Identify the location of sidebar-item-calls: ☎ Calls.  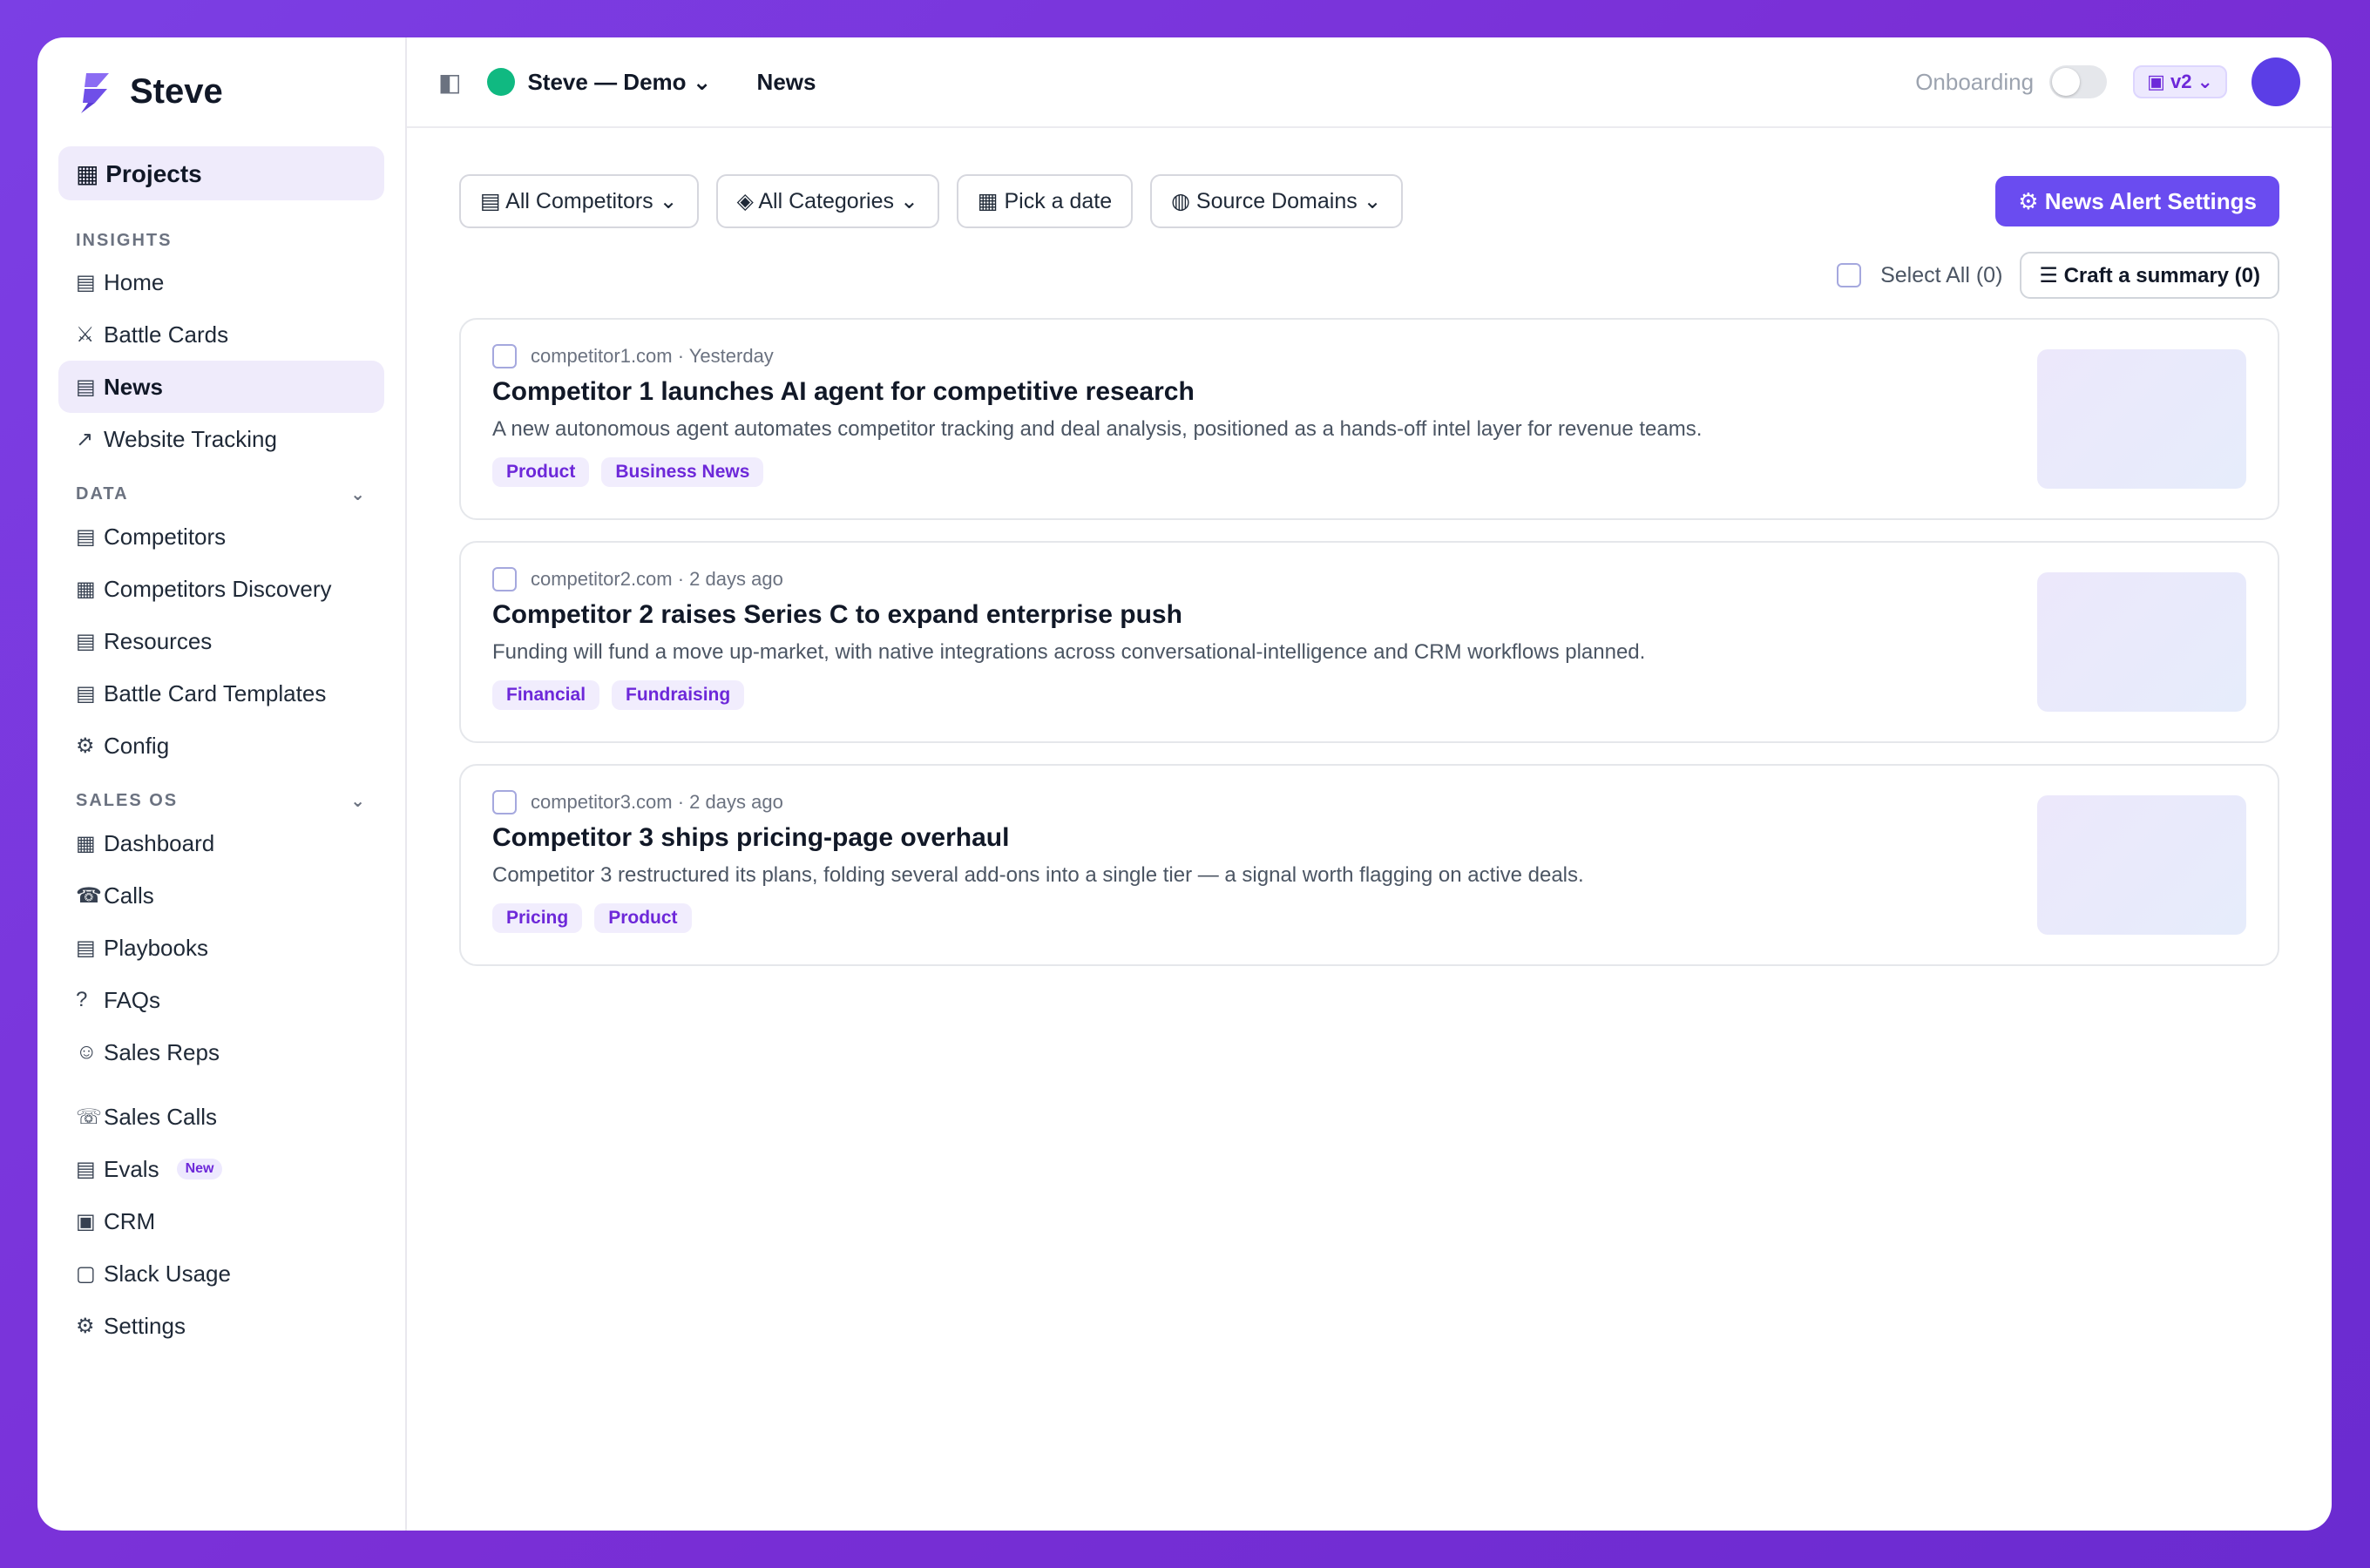
(221, 896).